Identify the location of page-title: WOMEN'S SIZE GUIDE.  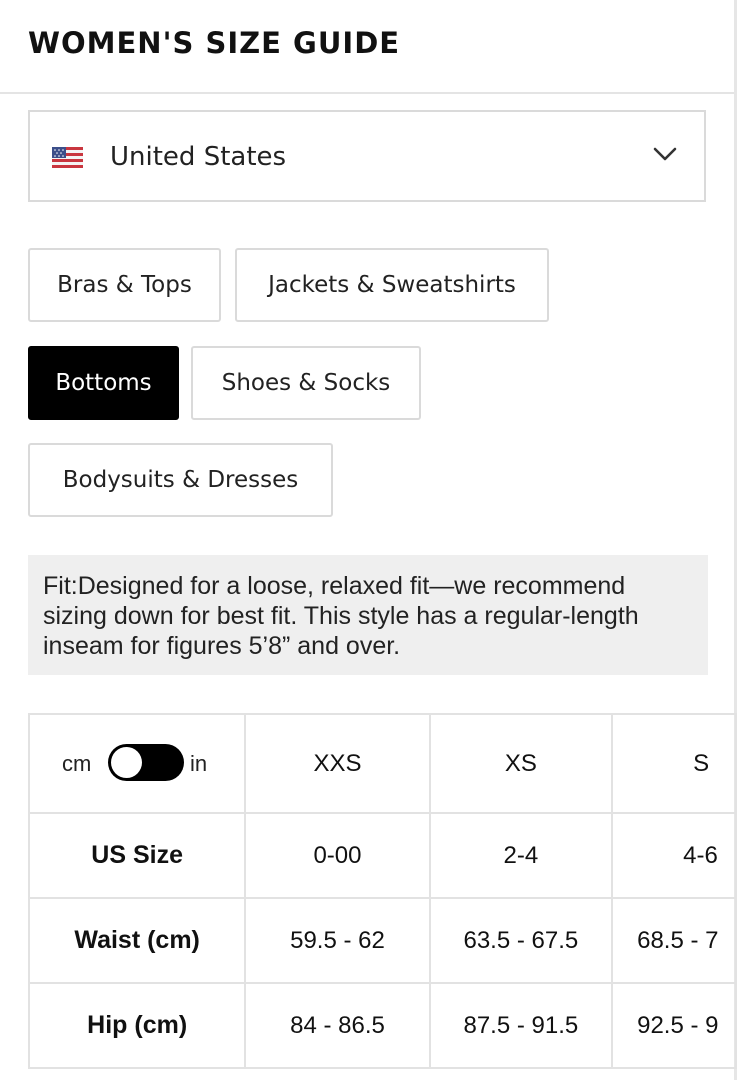
(214, 43).